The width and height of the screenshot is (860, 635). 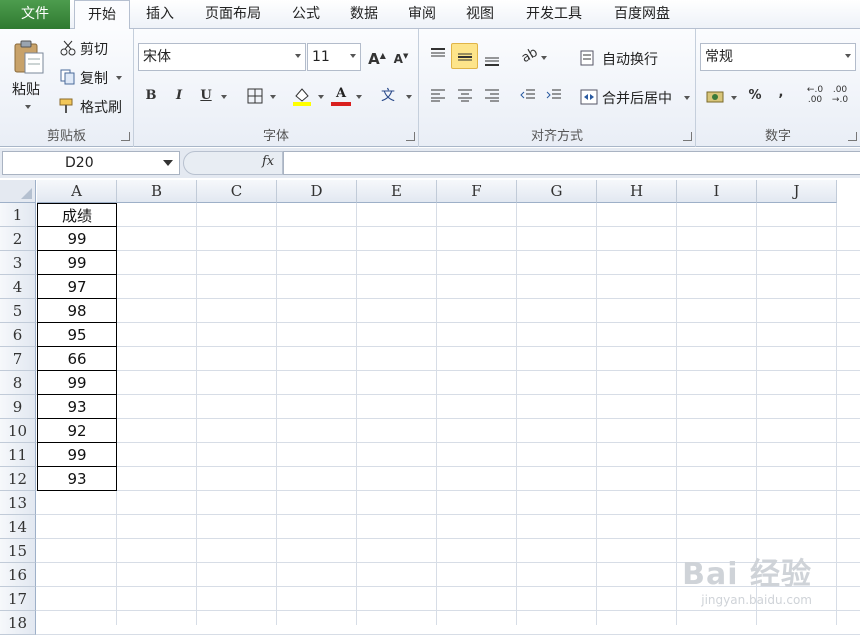 I want to click on comma-button: ,, so click(x=781, y=93).